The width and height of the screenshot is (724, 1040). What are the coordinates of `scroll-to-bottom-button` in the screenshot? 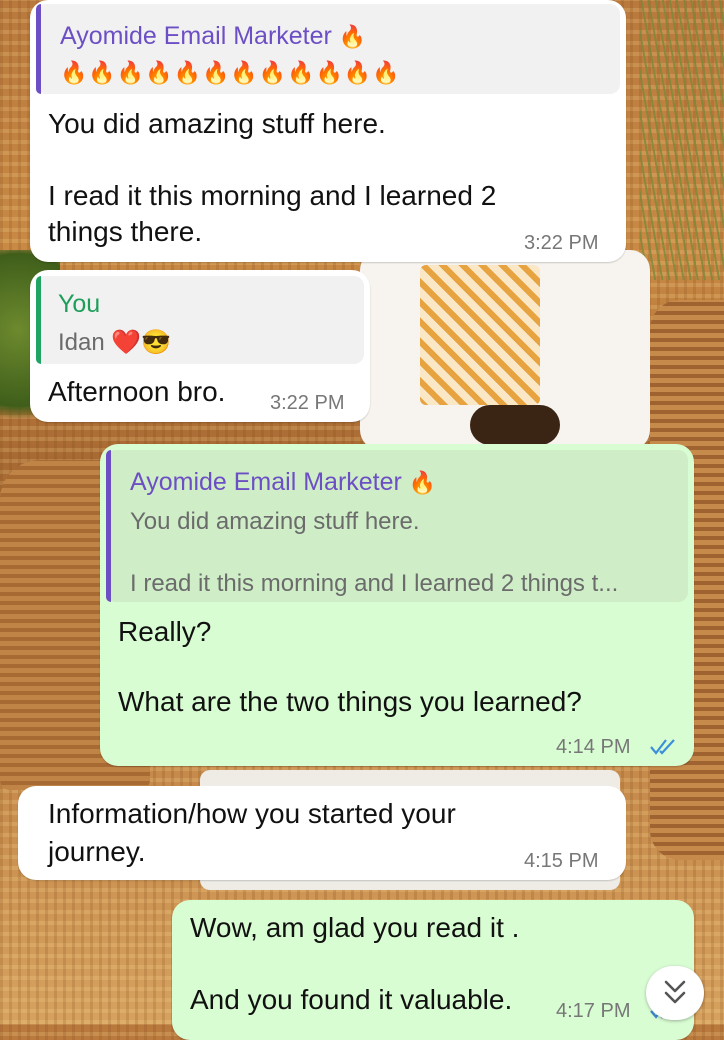 It's located at (675, 993).